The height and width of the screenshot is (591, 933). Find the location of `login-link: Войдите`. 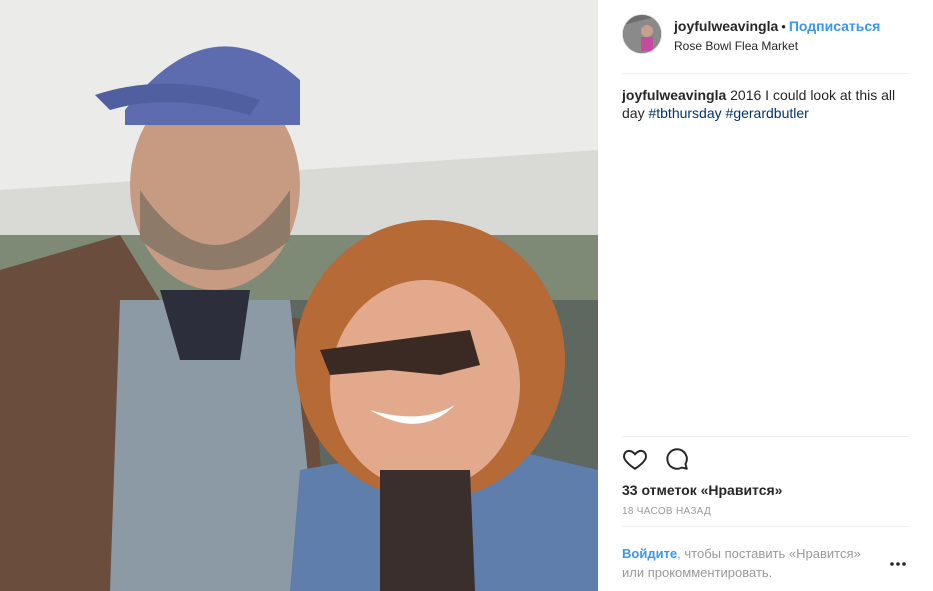

login-link: Войдите is located at coordinates (649, 553).